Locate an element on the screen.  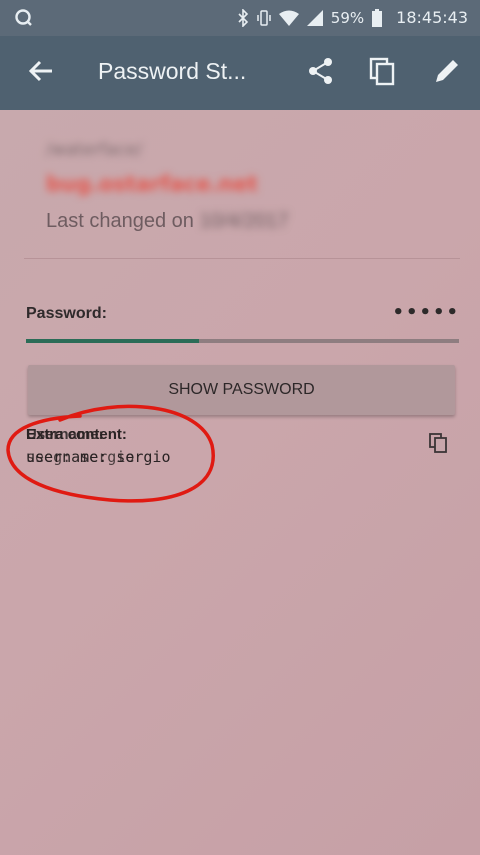
entry-url: bug.ostarface.net is located at coordinates (152, 184).